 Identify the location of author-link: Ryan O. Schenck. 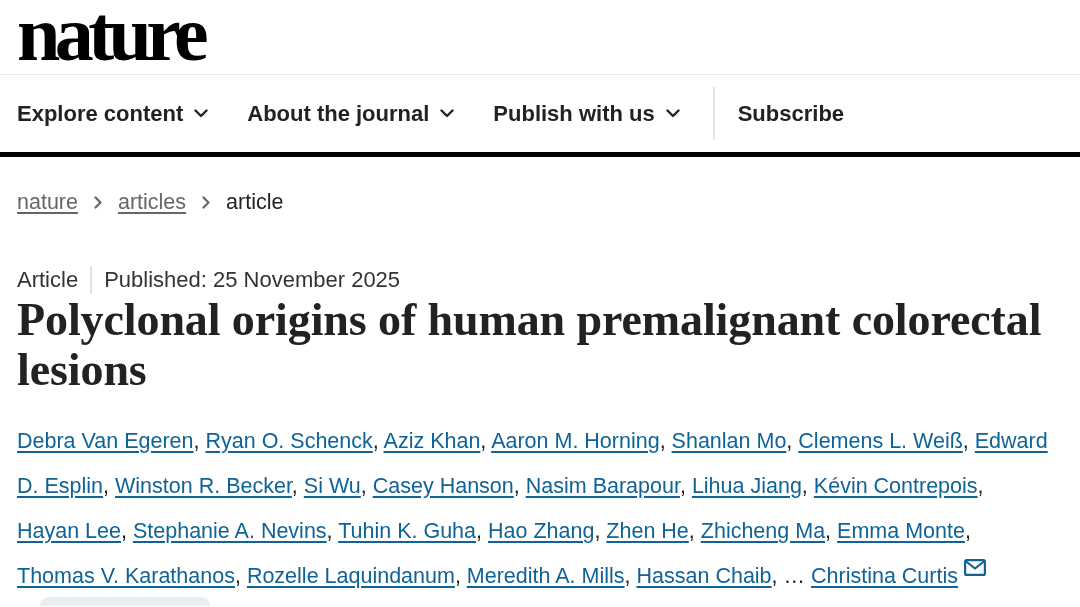
(289, 441).